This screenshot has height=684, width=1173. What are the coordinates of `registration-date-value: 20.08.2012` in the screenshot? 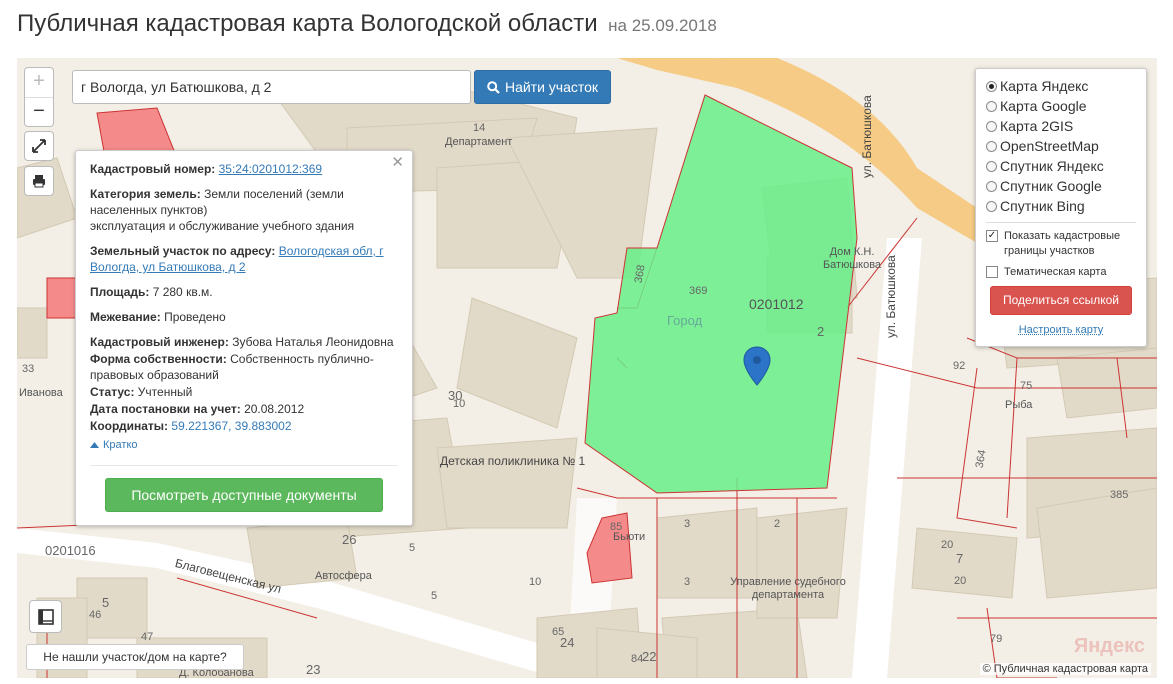 It's located at (274, 409).